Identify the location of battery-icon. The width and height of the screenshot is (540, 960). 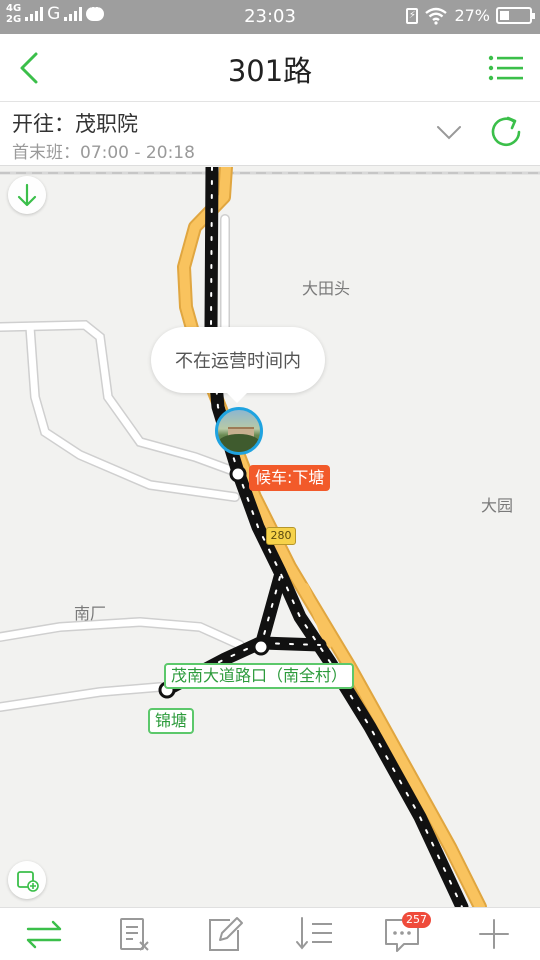
(515, 15).